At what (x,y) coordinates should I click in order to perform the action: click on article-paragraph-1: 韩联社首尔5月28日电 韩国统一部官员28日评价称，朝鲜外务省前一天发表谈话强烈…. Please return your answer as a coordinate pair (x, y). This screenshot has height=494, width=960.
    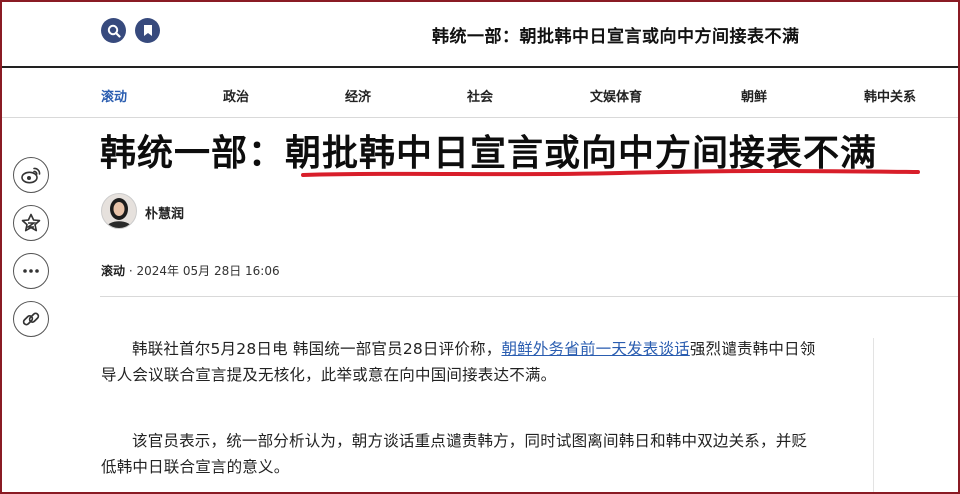
    Looking at the image, I should click on (460, 362).